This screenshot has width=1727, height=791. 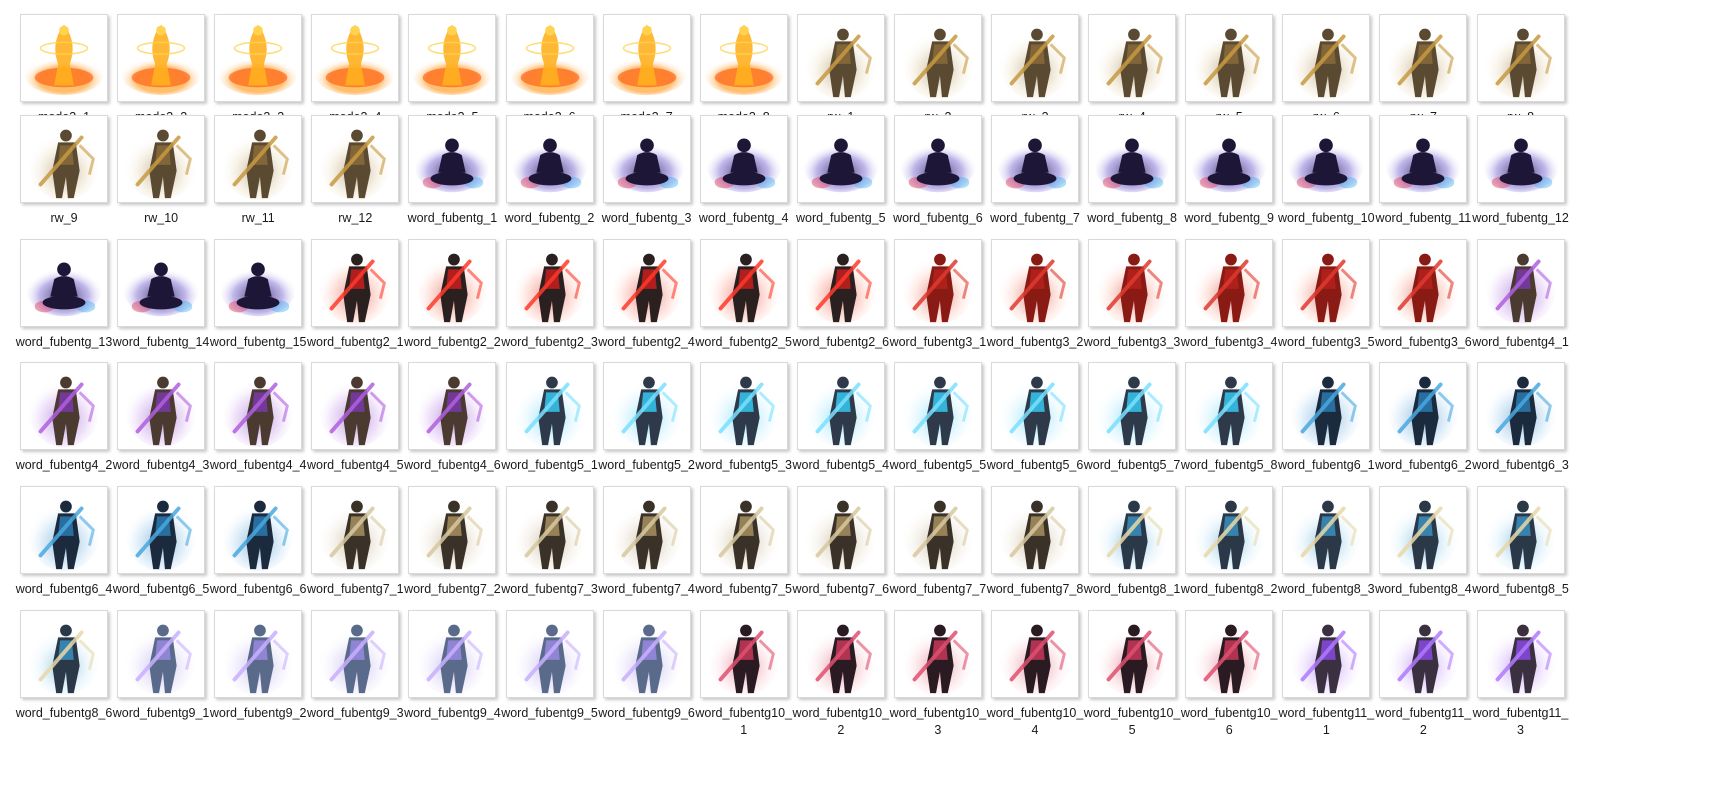 What do you see at coordinates (1423, 342) in the screenshot?
I see `file-name-label: word_fubentg3_6` at bounding box center [1423, 342].